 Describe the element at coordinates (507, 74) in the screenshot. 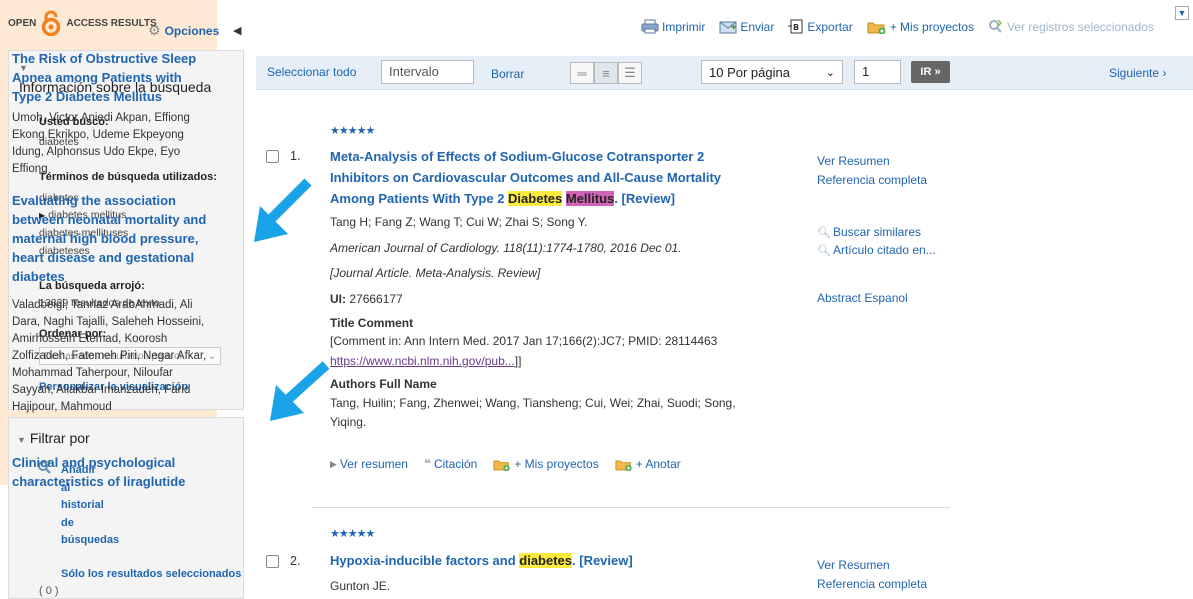

I see `clear-link: Borrar` at that location.